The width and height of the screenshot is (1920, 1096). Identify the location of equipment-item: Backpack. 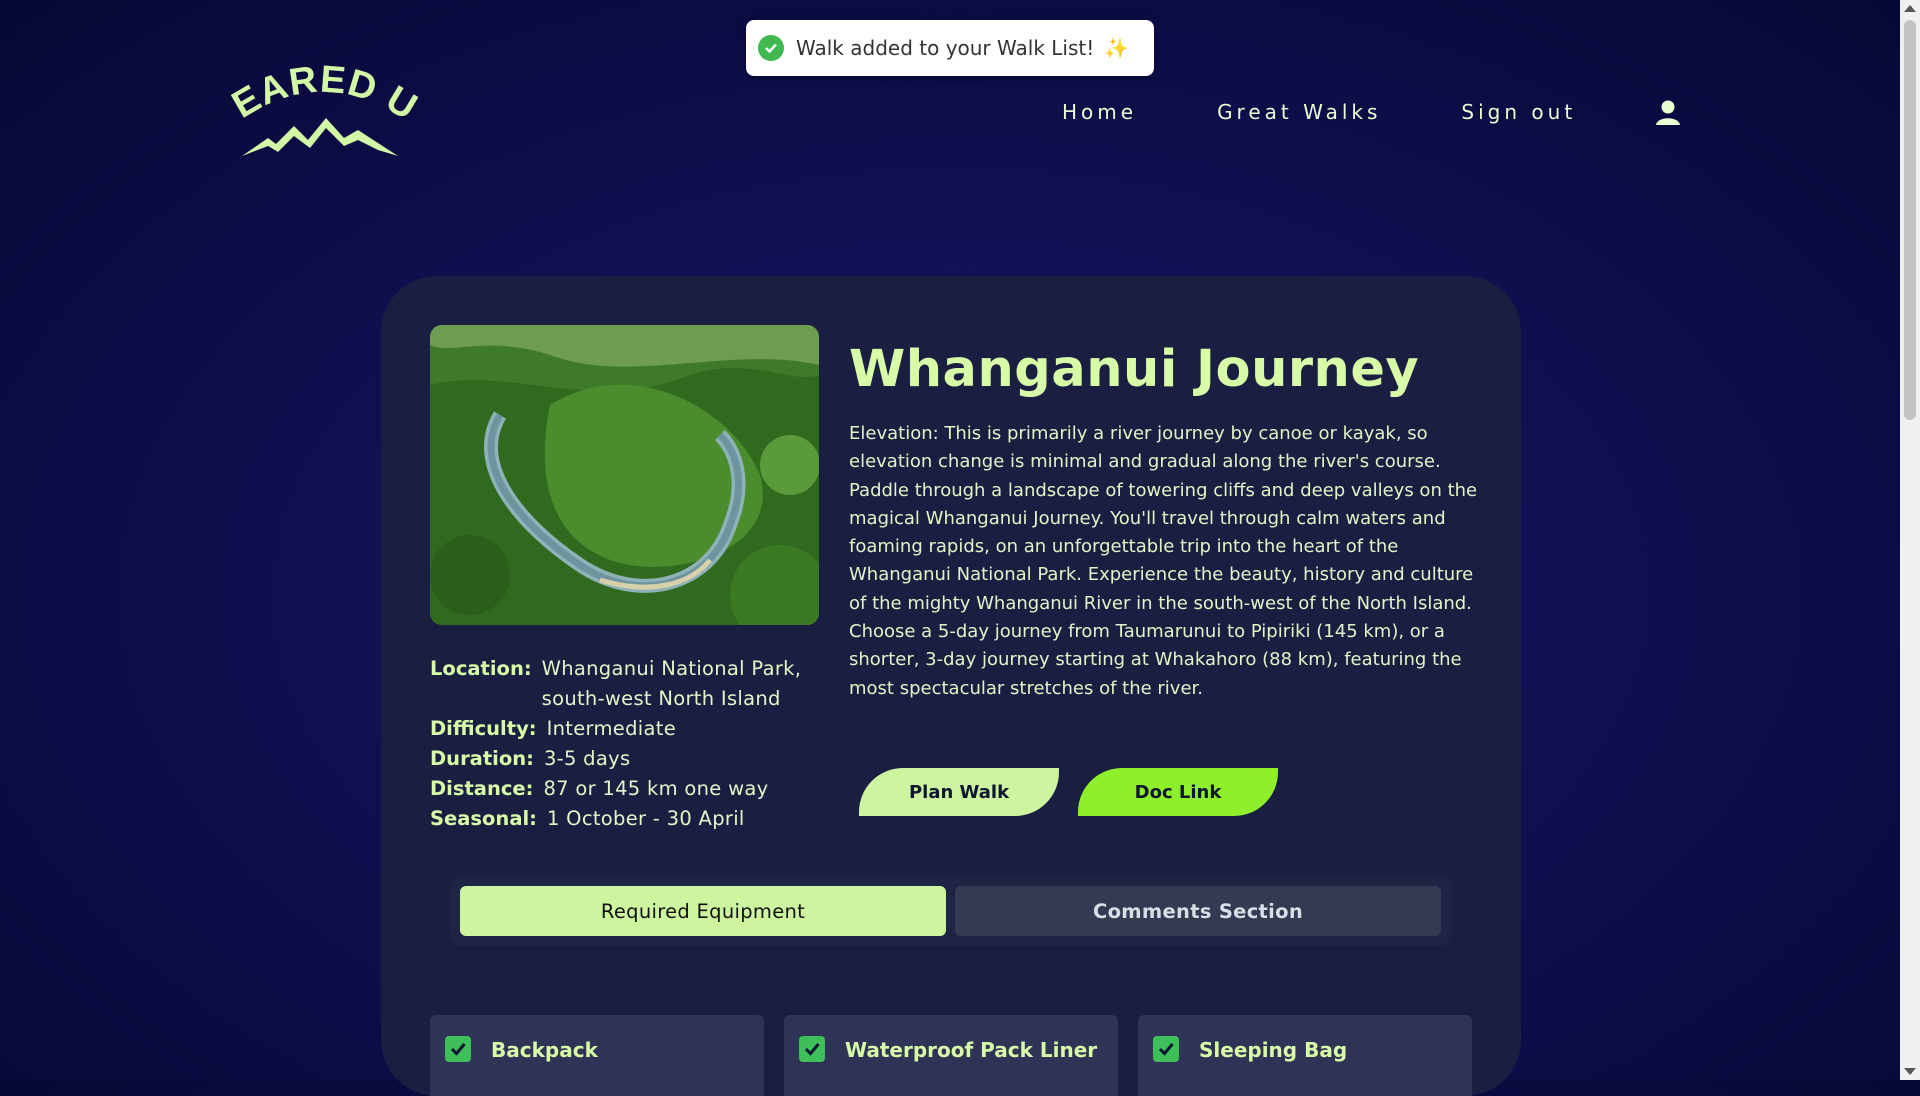
(597, 1055).